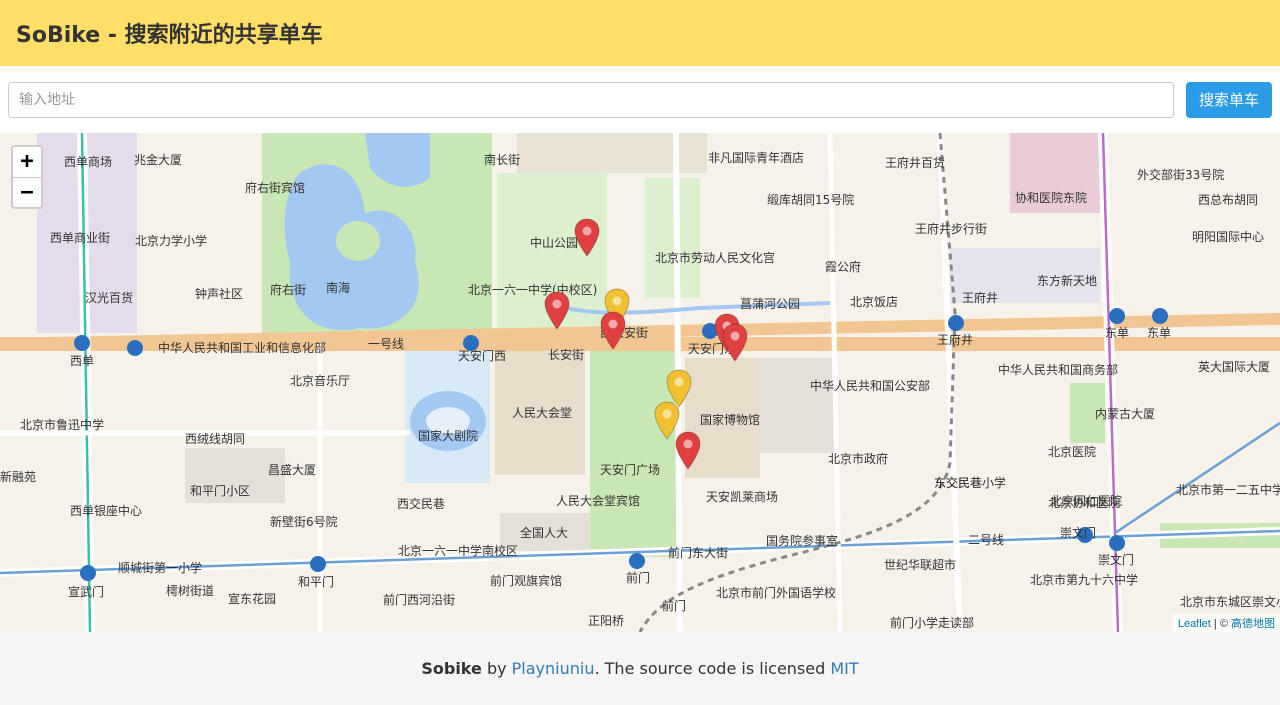 Image resolution: width=1280 pixels, height=705 pixels. What do you see at coordinates (770, 304) in the screenshot?
I see `map-label: 菖蒲河公园` at bounding box center [770, 304].